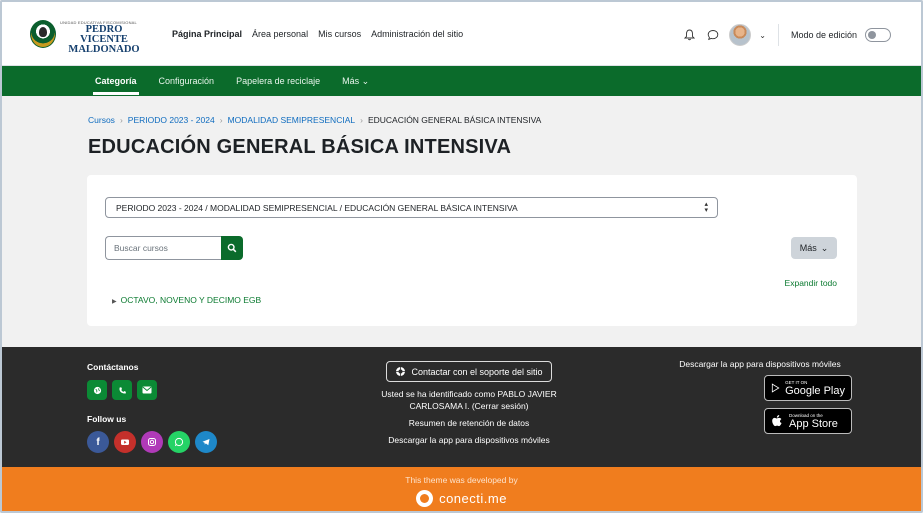  What do you see at coordinates (878, 35) in the screenshot?
I see `edit-mode-toggle` at bounding box center [878, 35].